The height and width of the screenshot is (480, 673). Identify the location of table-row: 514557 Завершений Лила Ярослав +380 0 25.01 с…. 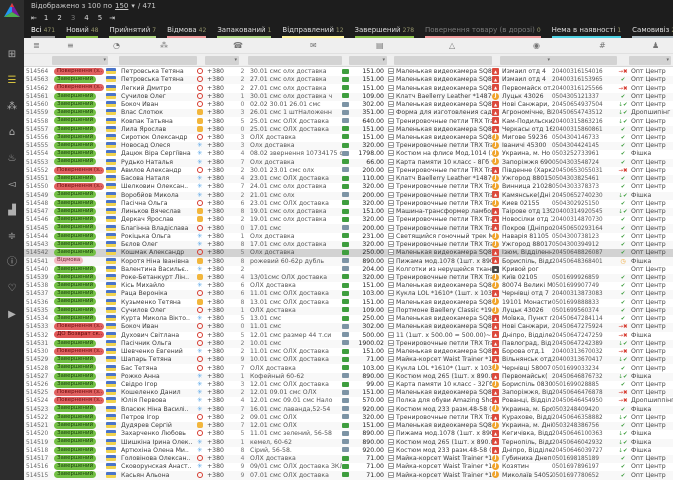
(348, 129).